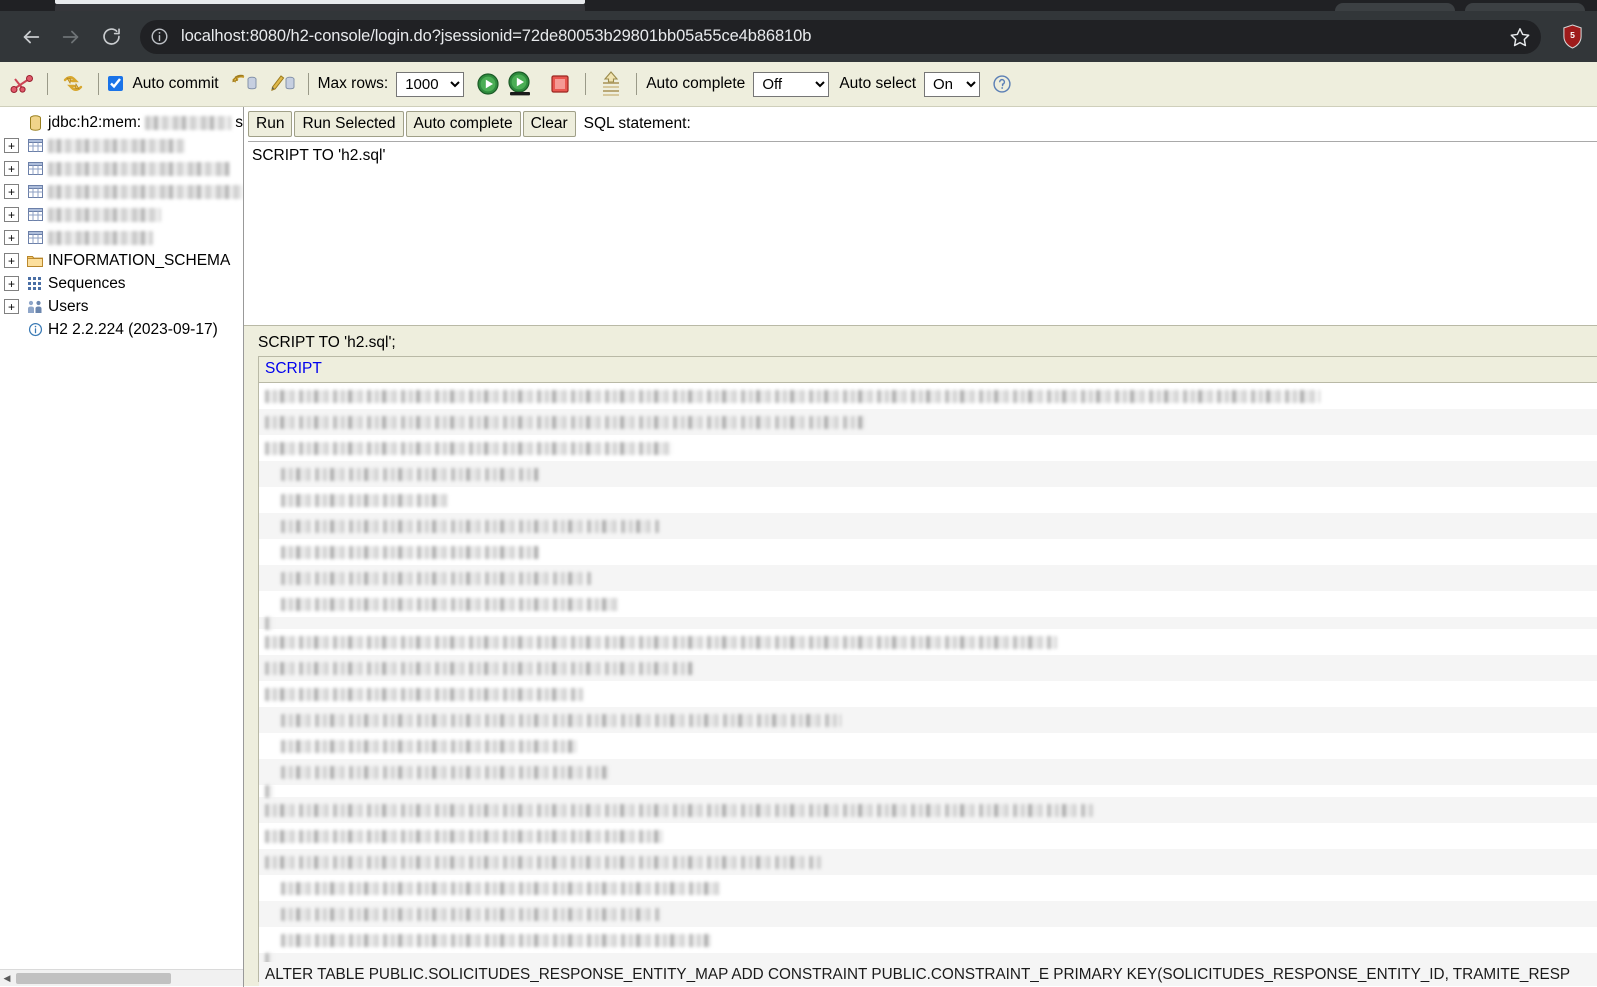  Describe the element at coordinates (245, 84) in the screenshot. I see `rollback-icon` at that location.